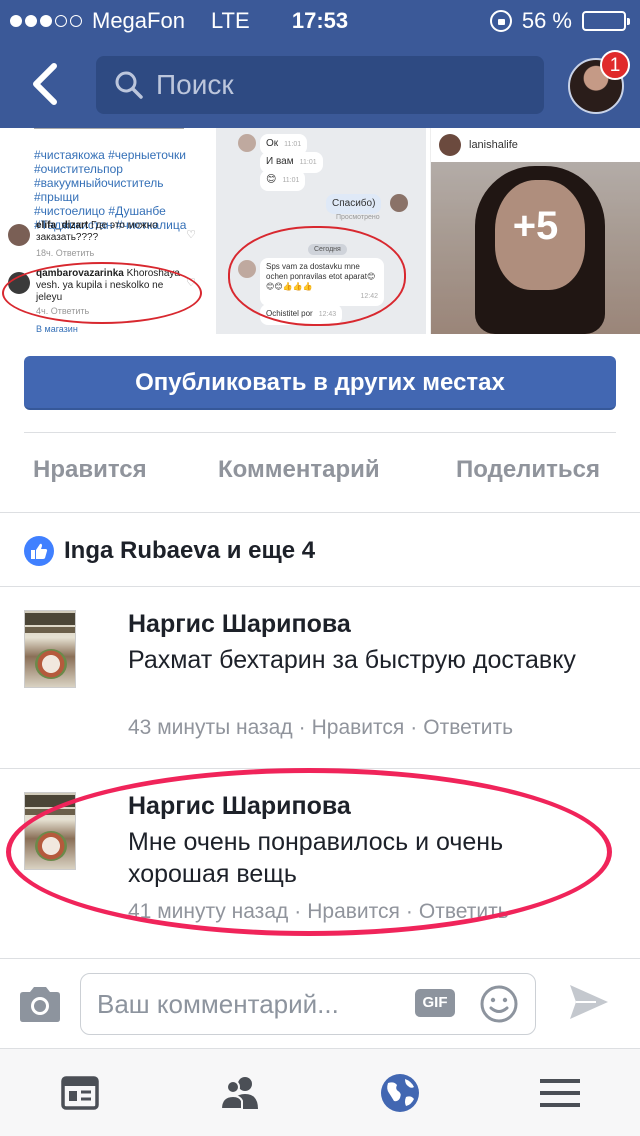 This screenshot has width=640, height=1136. I want to click on ig-comment-meta: 18ч. Ответить, so click(65, 253).